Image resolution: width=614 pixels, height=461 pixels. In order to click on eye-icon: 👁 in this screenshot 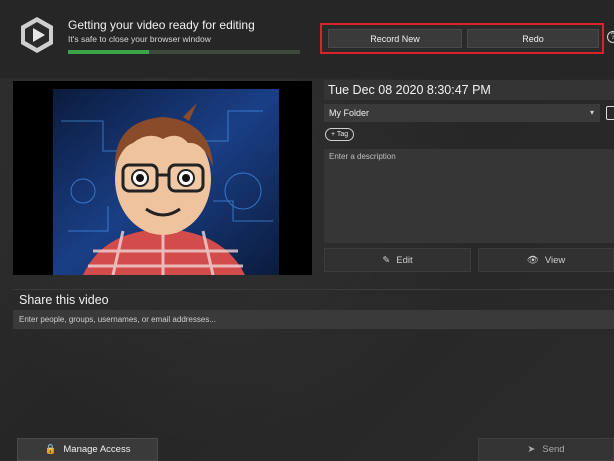, I will do `click(532, 260)`.